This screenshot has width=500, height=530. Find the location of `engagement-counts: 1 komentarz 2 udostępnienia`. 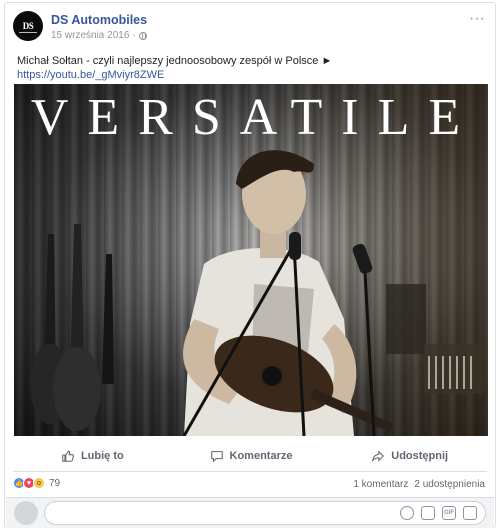

engagement-counts: 1 komentarz 2 udostępnienia is located at coordinates (419, 484).